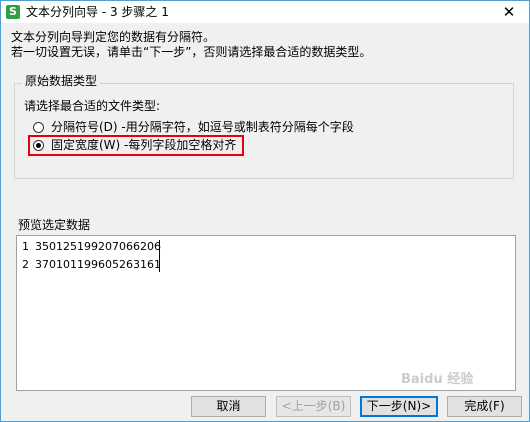 The width and height of the screenshot is (530, 422). Describe the element at coordinates (61, 81) in the screenshot. I see `group-legend: 原始数据类型` at that location.